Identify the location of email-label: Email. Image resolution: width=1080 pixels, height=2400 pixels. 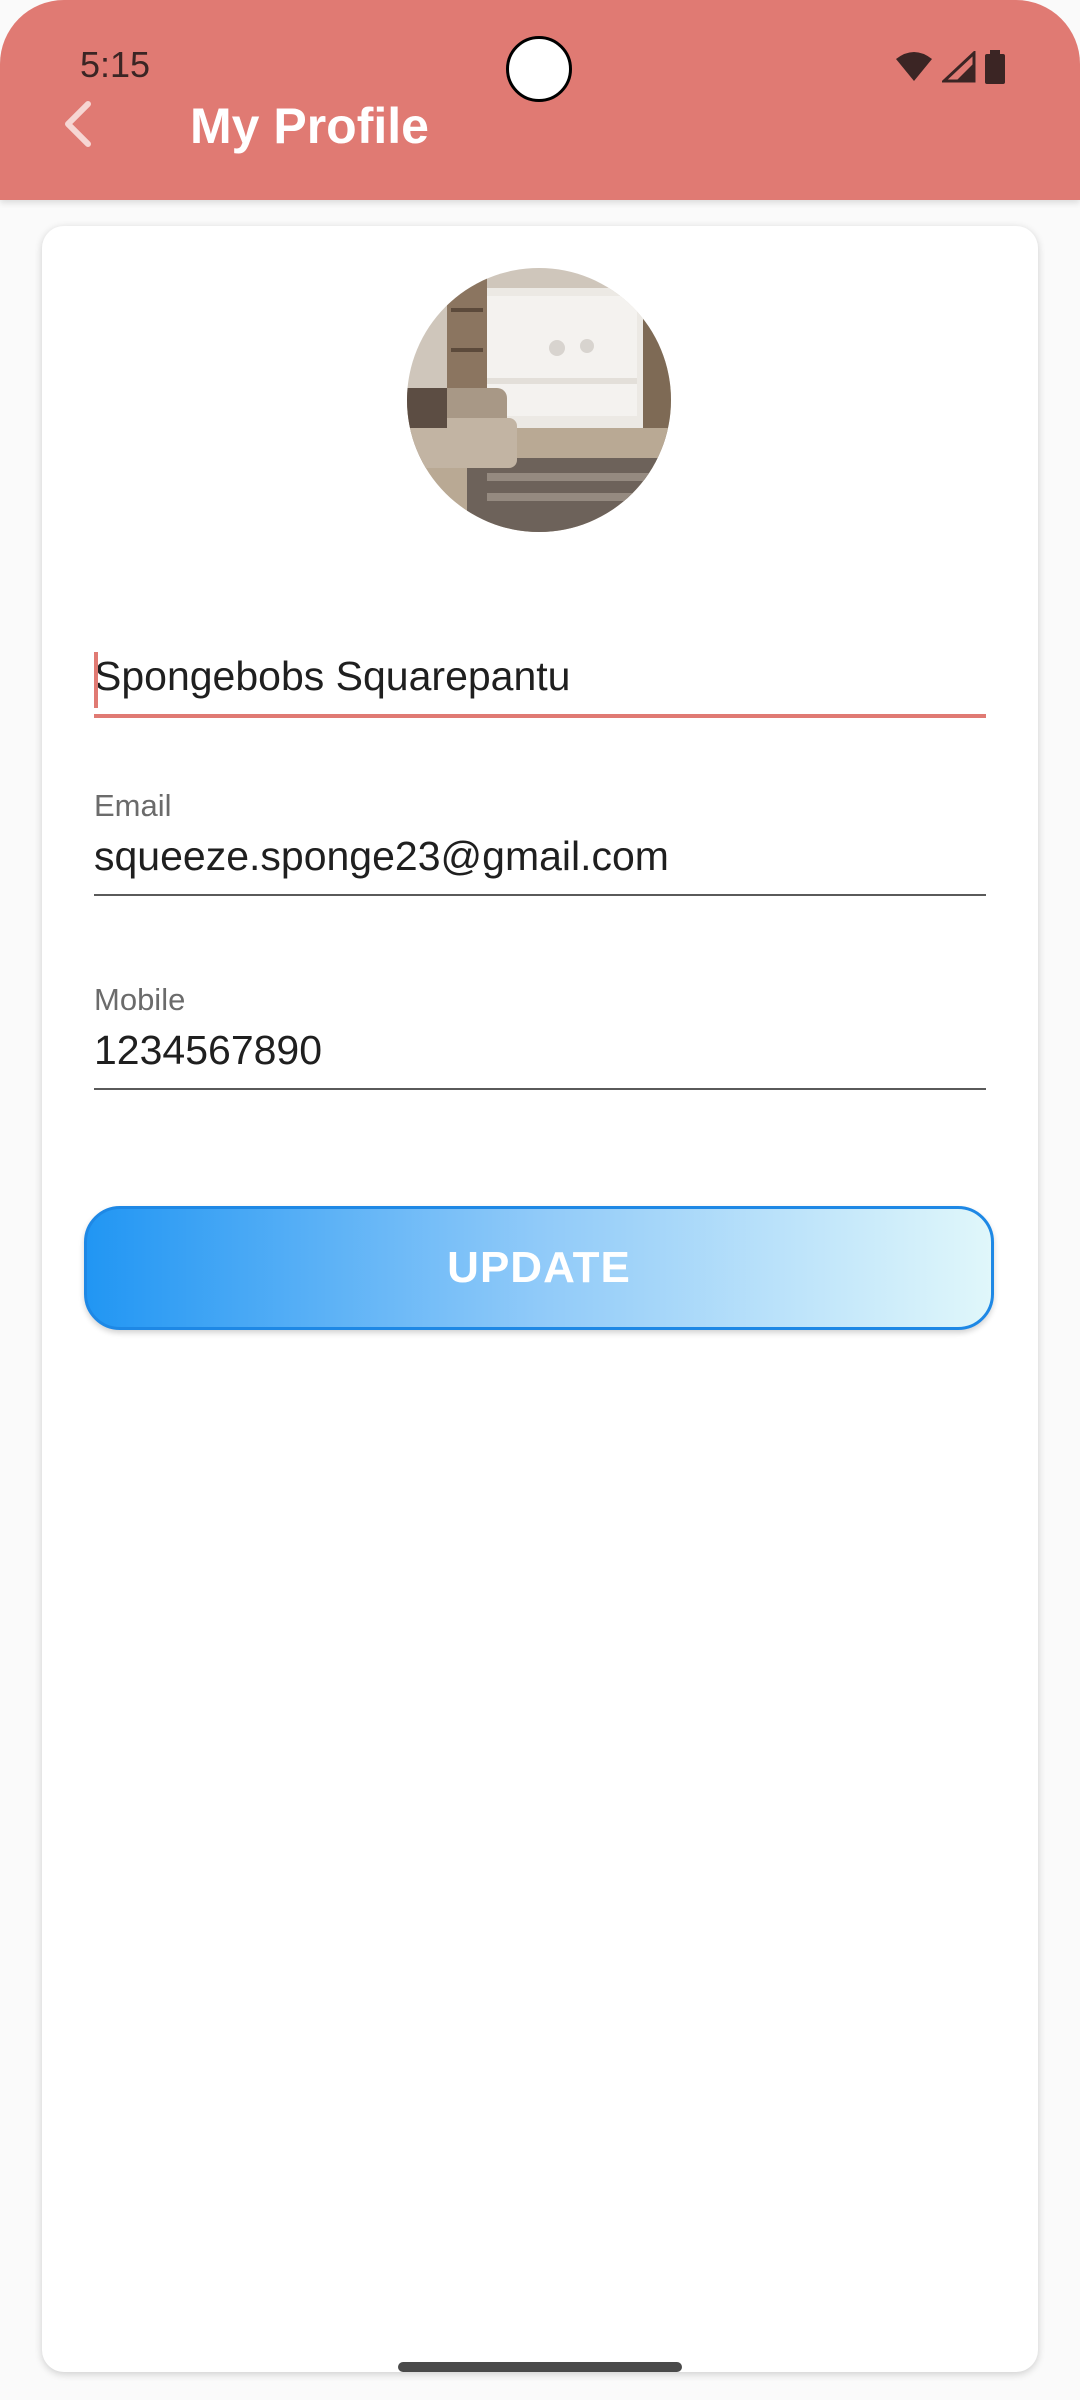
(133, 805).